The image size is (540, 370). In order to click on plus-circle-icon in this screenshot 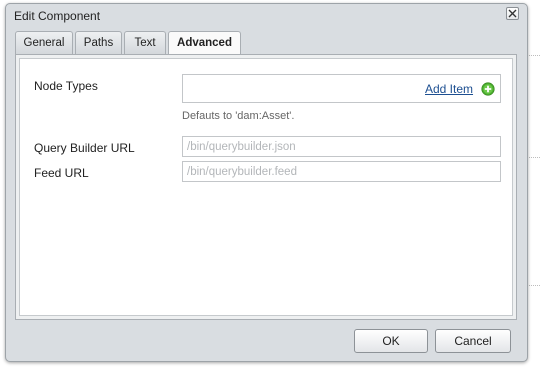, I will do `click(488, 89)`.